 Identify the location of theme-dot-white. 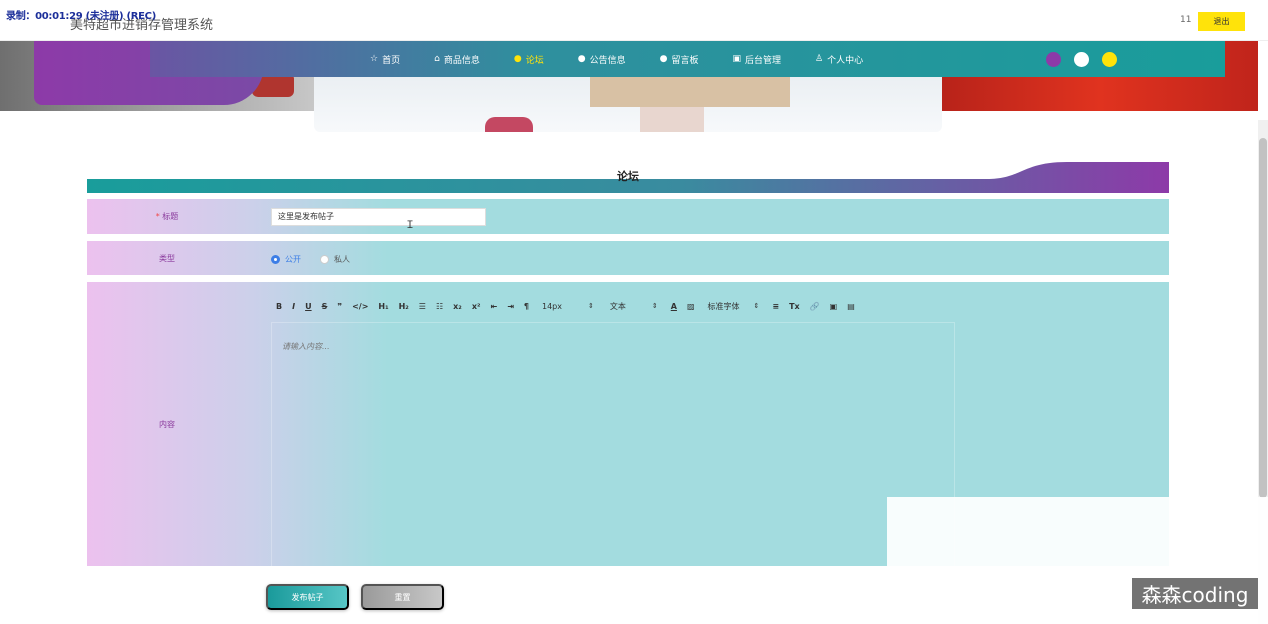
(1081, 59).